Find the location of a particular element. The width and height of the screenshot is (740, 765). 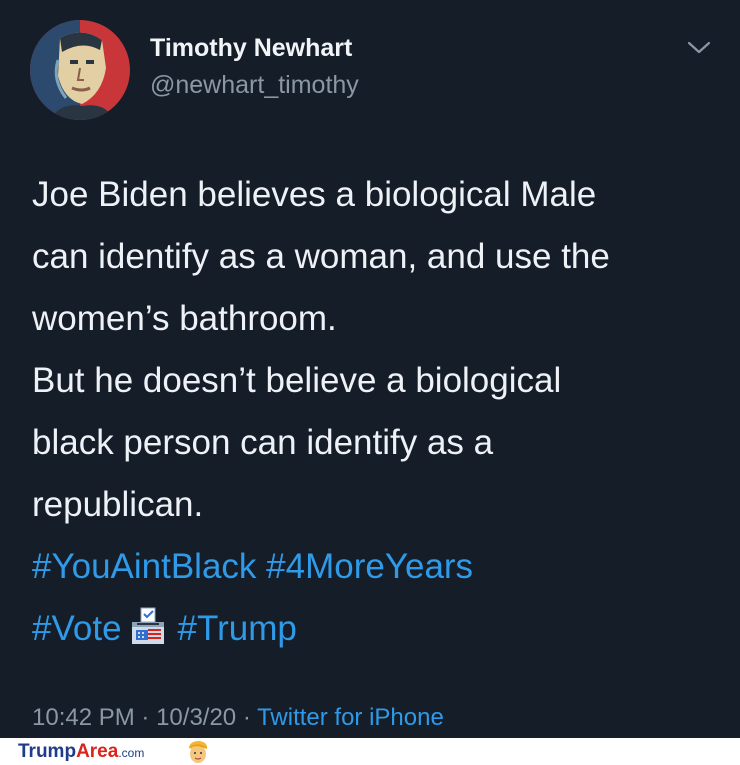

avatar is located at coordinates (80, 70).